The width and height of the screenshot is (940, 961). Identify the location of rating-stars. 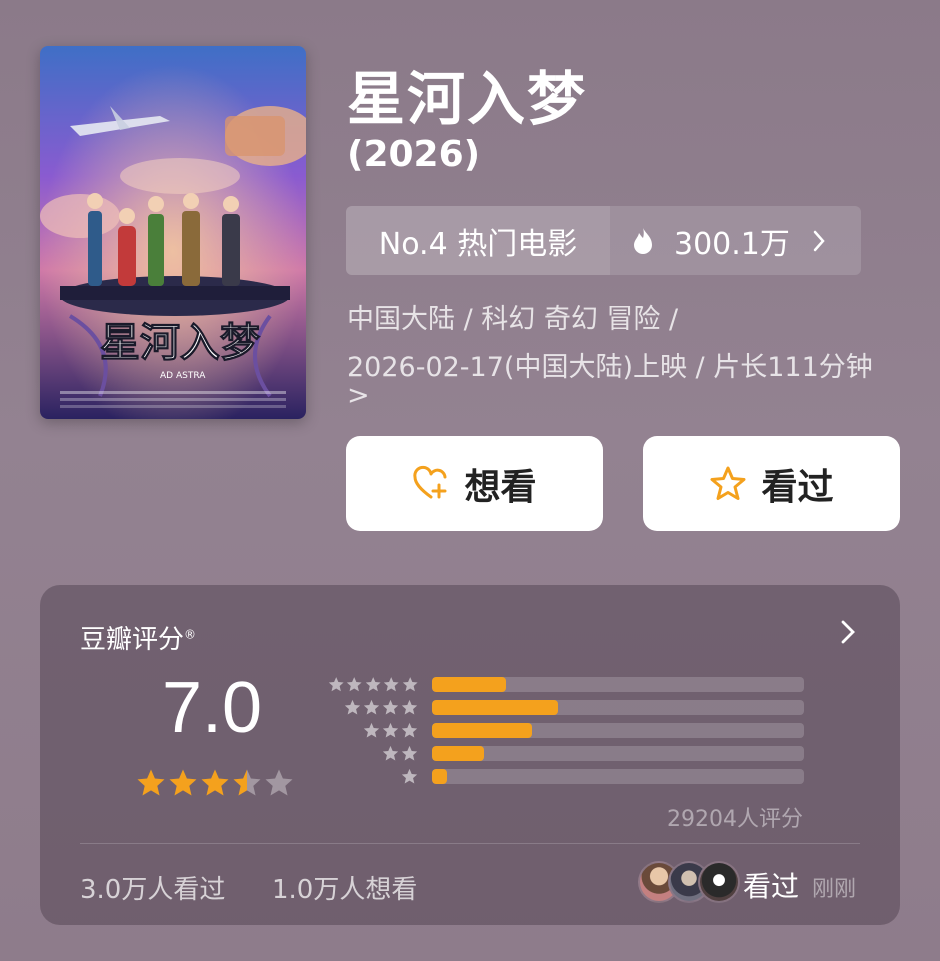
(216, 783).